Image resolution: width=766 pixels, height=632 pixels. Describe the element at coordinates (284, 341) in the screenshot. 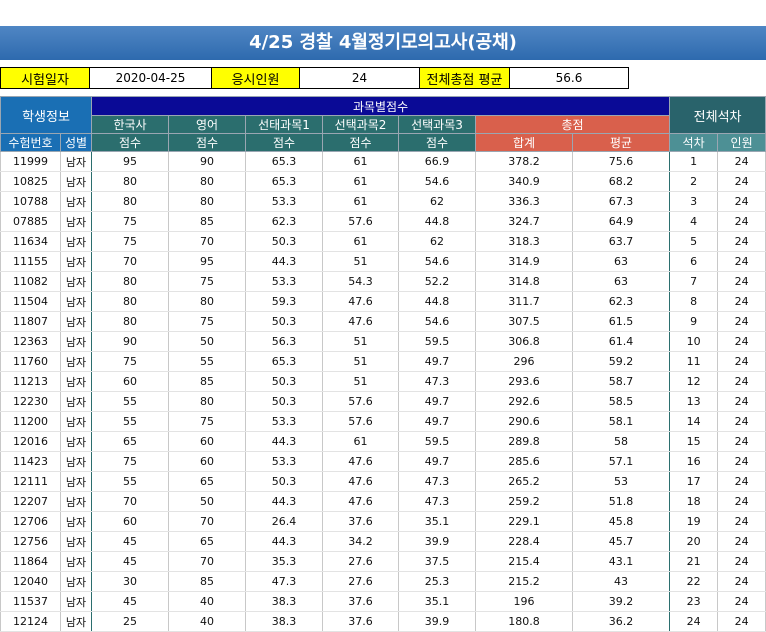

I see `elective1-cell: 56.3` at that location.